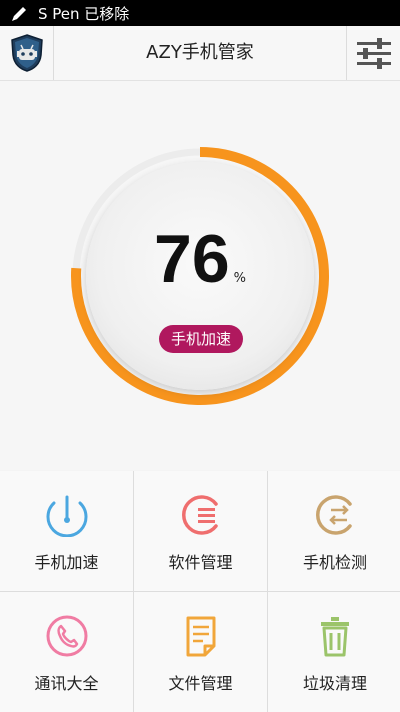  I want to click on trash-icon, so click(335, 637).